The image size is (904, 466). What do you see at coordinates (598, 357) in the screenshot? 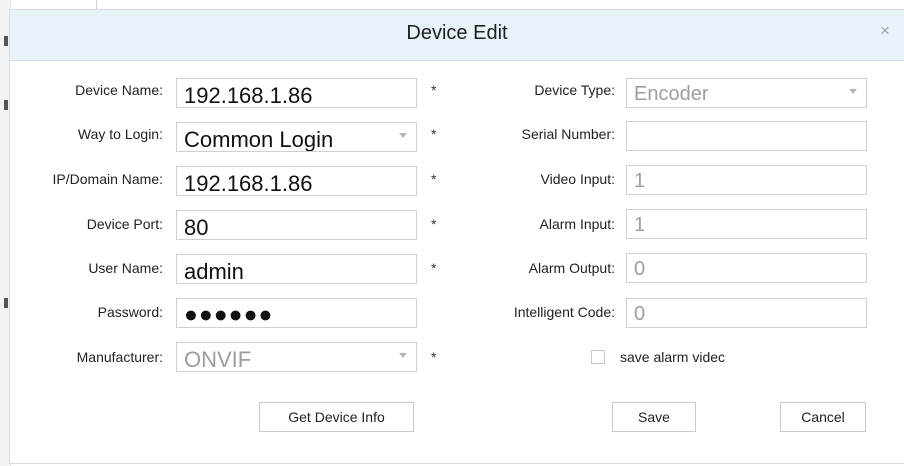
I see `save-alarm-video-checkbox` at bounding box center [598, 357].